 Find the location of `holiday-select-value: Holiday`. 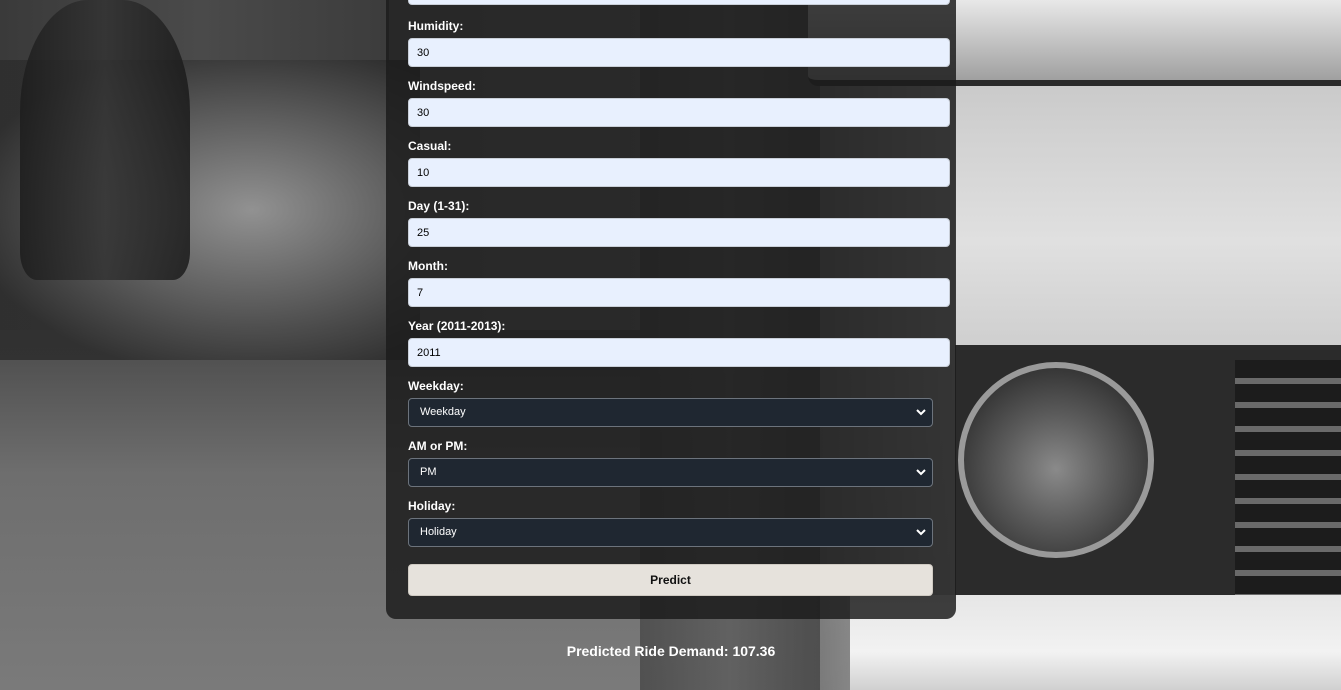

holiday-select-value: Holiday is located at coordinates (438, 532).